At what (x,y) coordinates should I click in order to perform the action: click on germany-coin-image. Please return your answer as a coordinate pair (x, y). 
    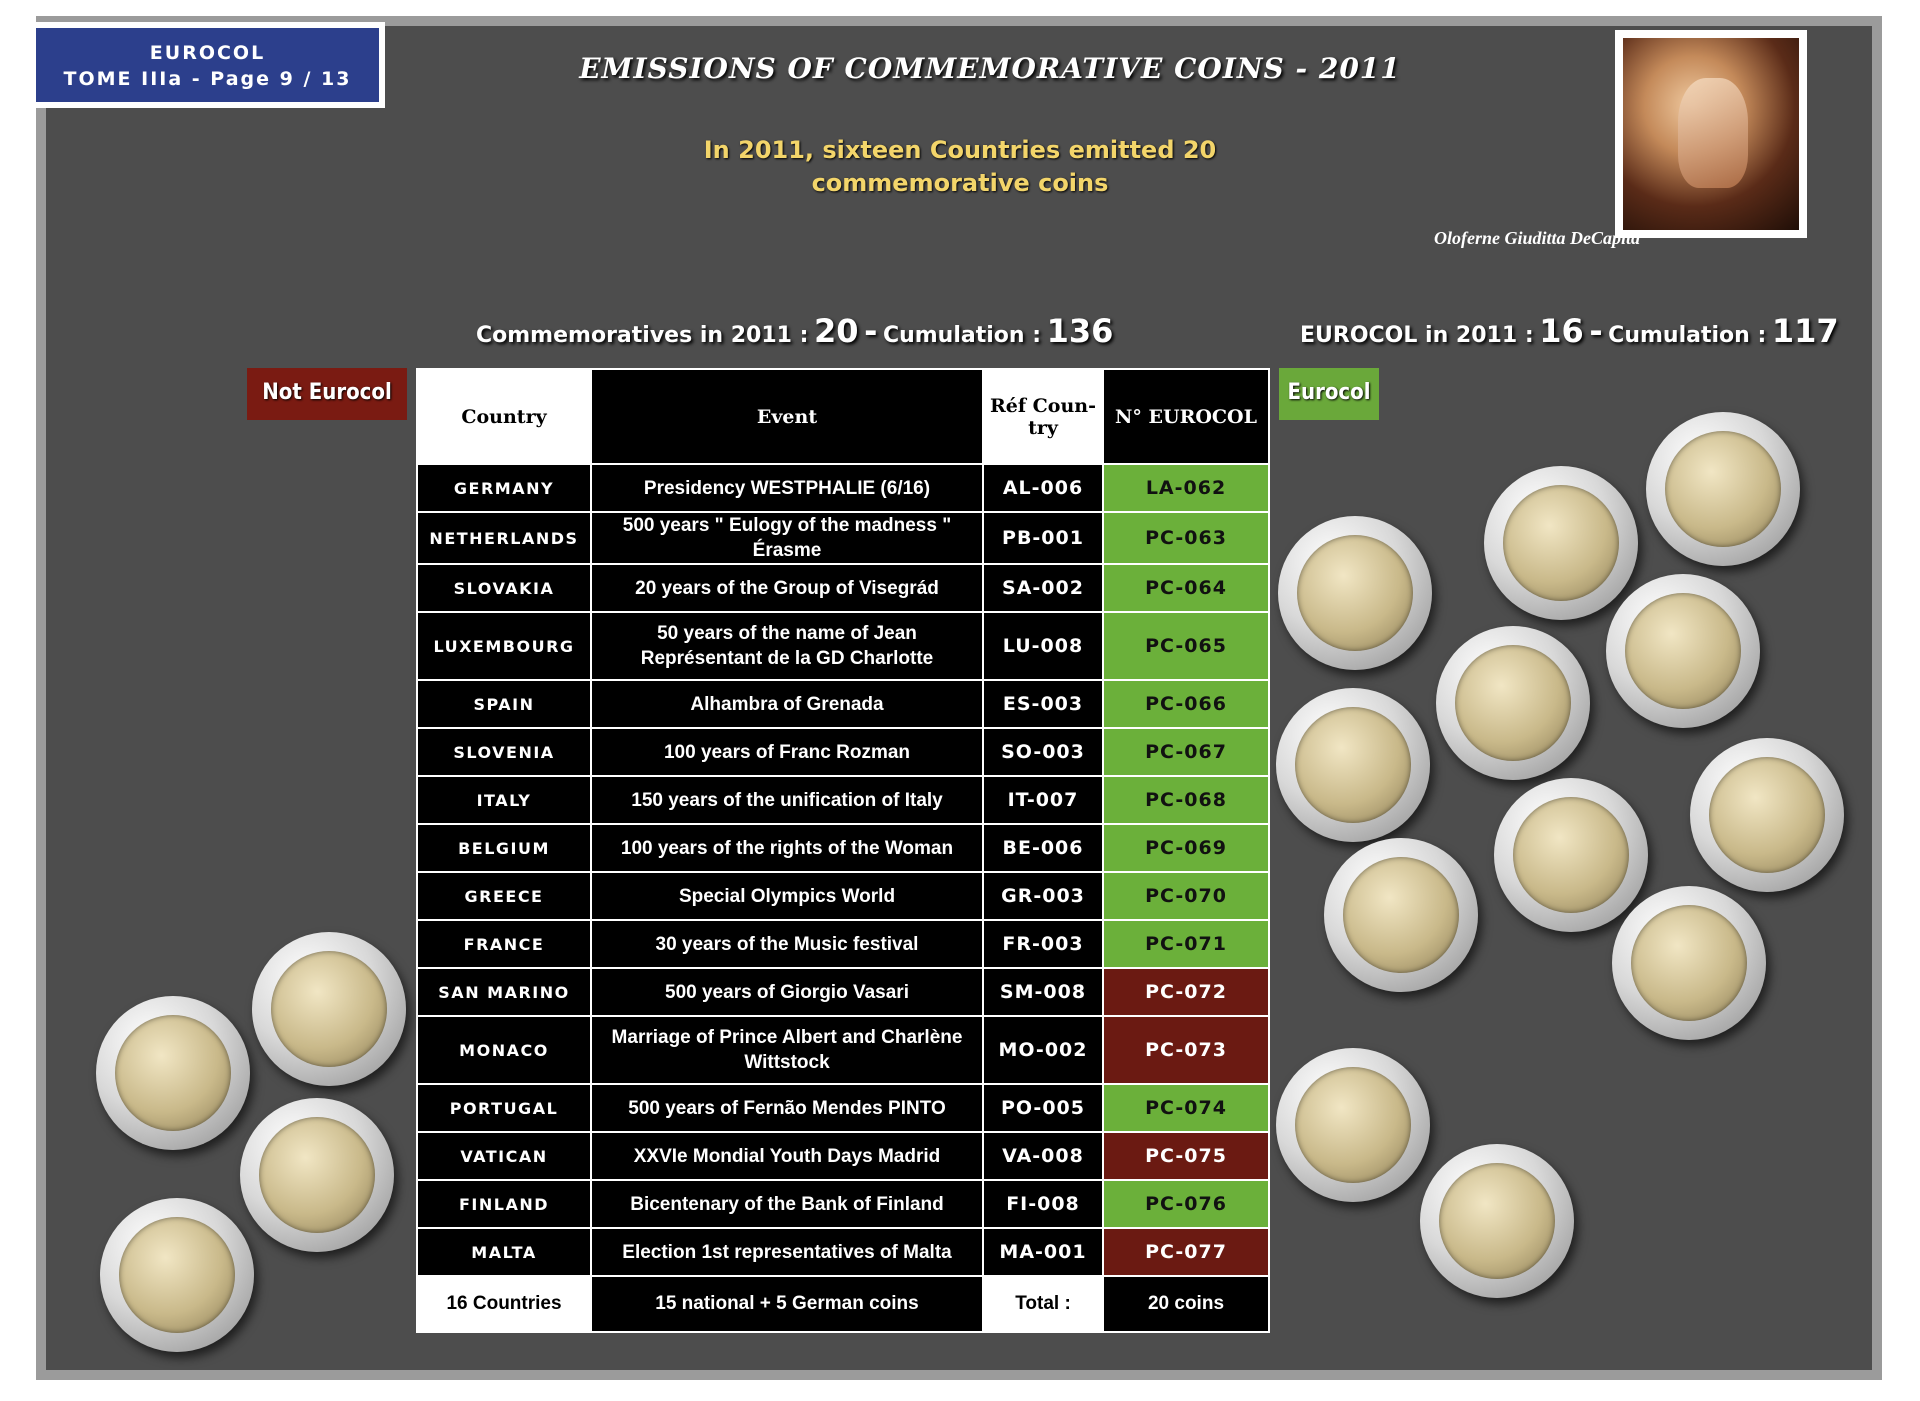
    Looking at the image, I should click on (1723, 489).